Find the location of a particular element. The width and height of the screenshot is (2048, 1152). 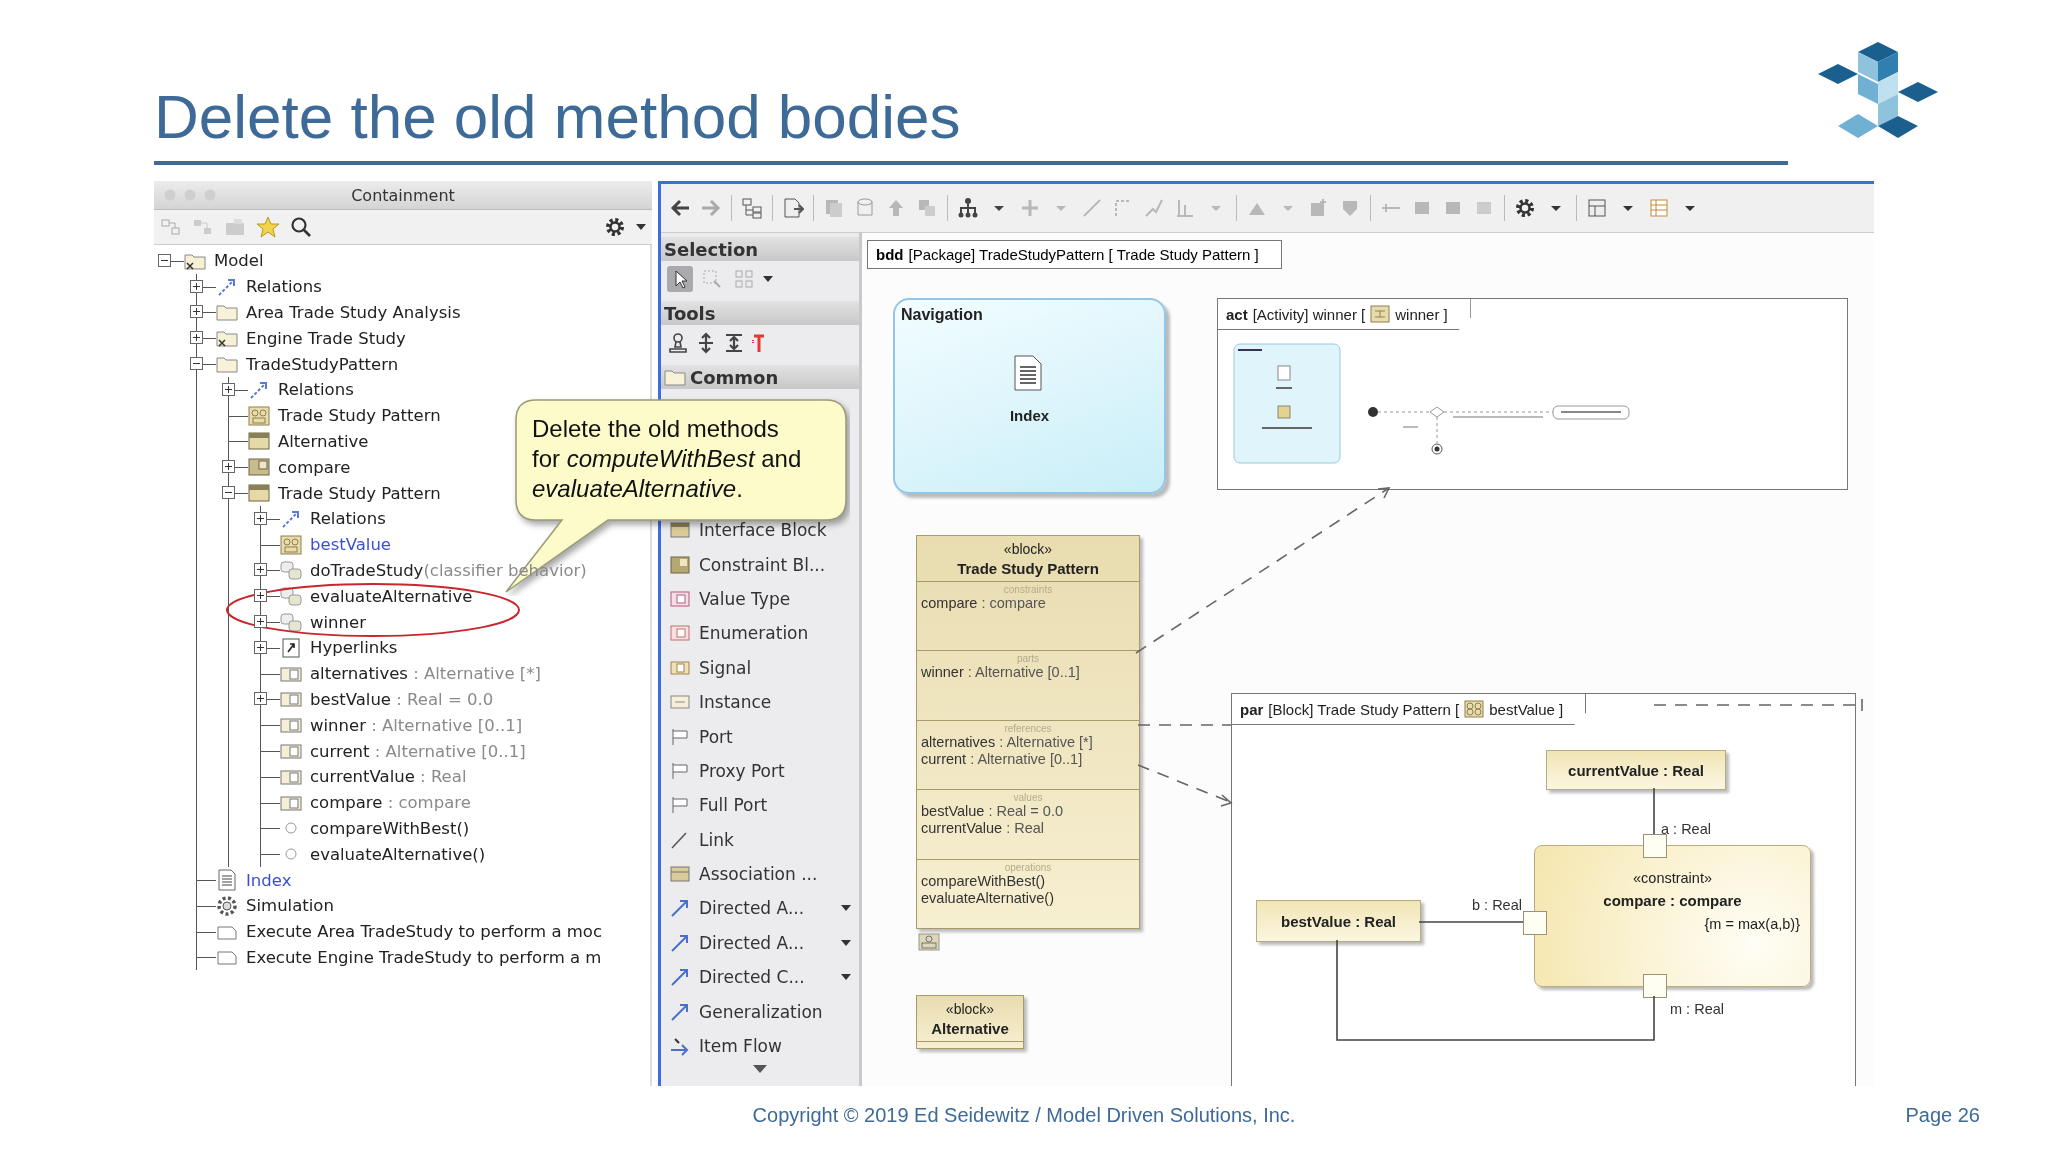

tree-item: Simulation is located at coordinates (290, 906).